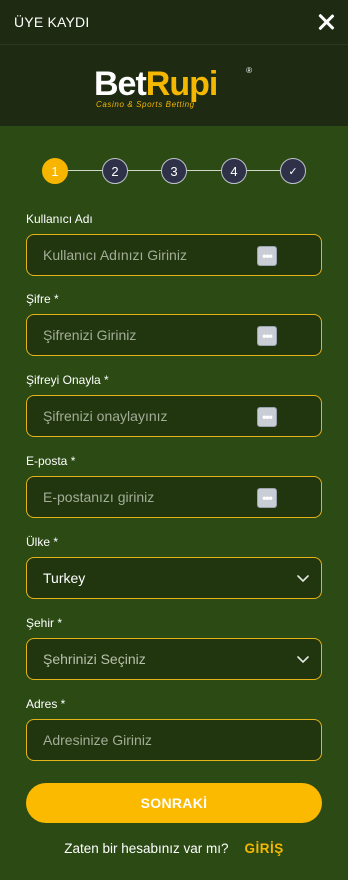  Describe the element at coordinates (120, 83) in the screenshot. I see `logo-bet: Bet` at that location.